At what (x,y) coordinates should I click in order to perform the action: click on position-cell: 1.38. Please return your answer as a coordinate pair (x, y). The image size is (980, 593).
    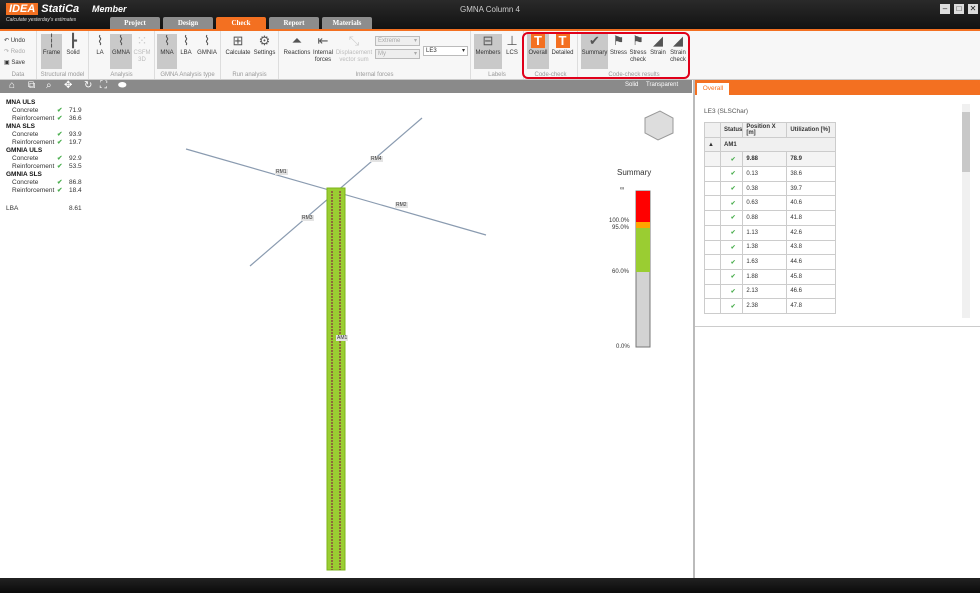
    Looking at the image, I should click on (765, 247).